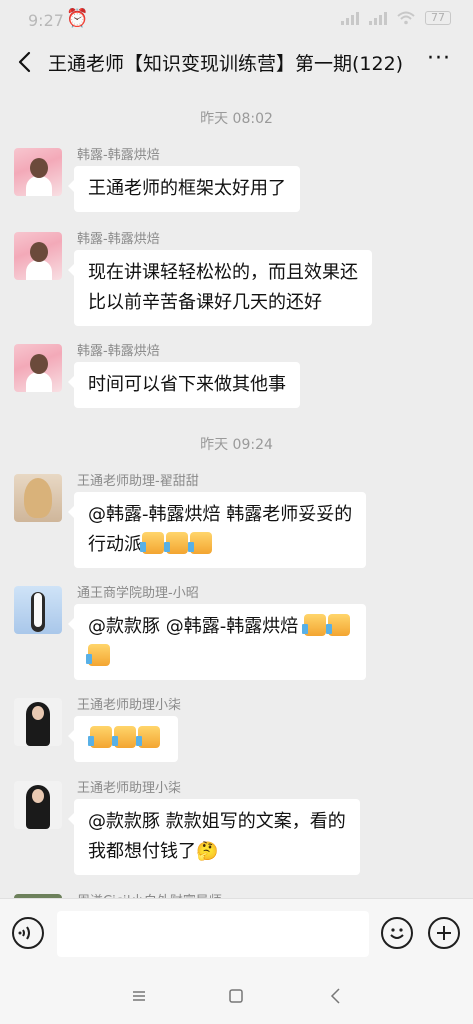  I want to click on nav-back-icon, so click(336, 996).